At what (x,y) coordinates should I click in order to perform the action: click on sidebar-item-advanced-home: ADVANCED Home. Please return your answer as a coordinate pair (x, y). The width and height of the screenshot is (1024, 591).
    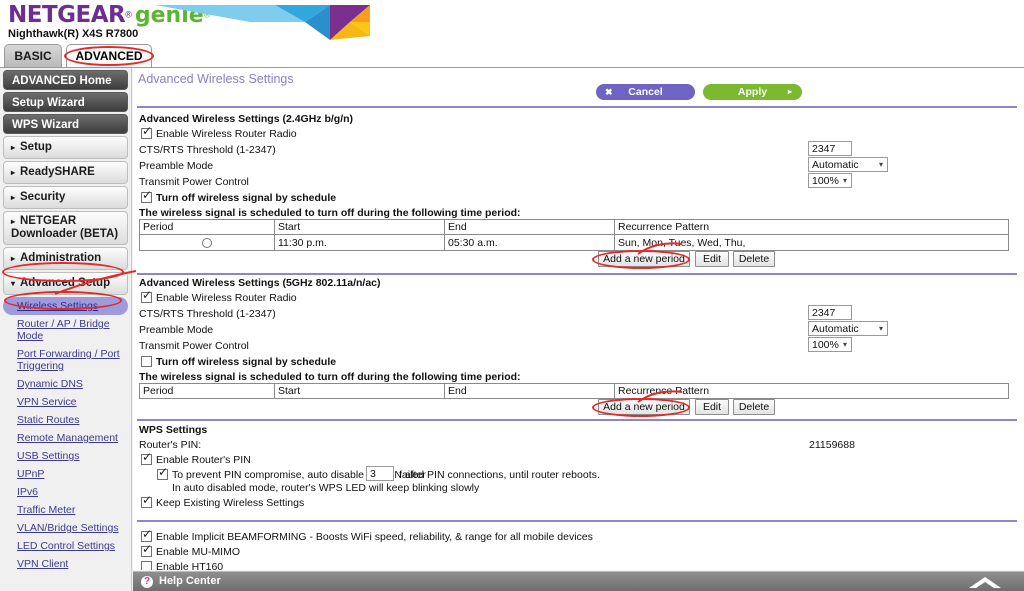
    Looking at the image, I should click on (65, 80).